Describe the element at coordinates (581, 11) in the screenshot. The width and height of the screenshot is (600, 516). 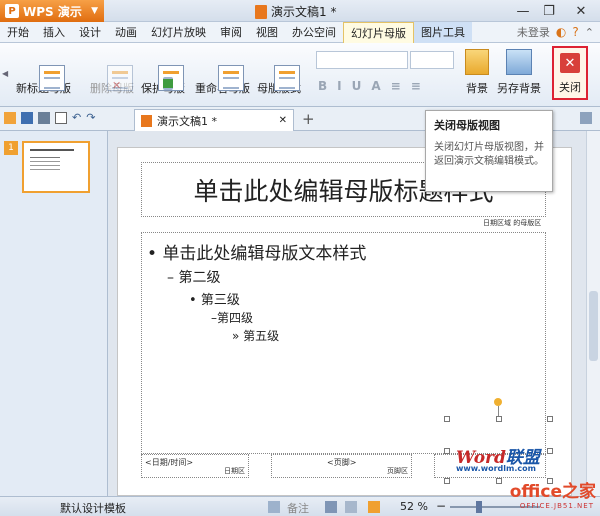
I see `window-close-button: ✕` at that location.